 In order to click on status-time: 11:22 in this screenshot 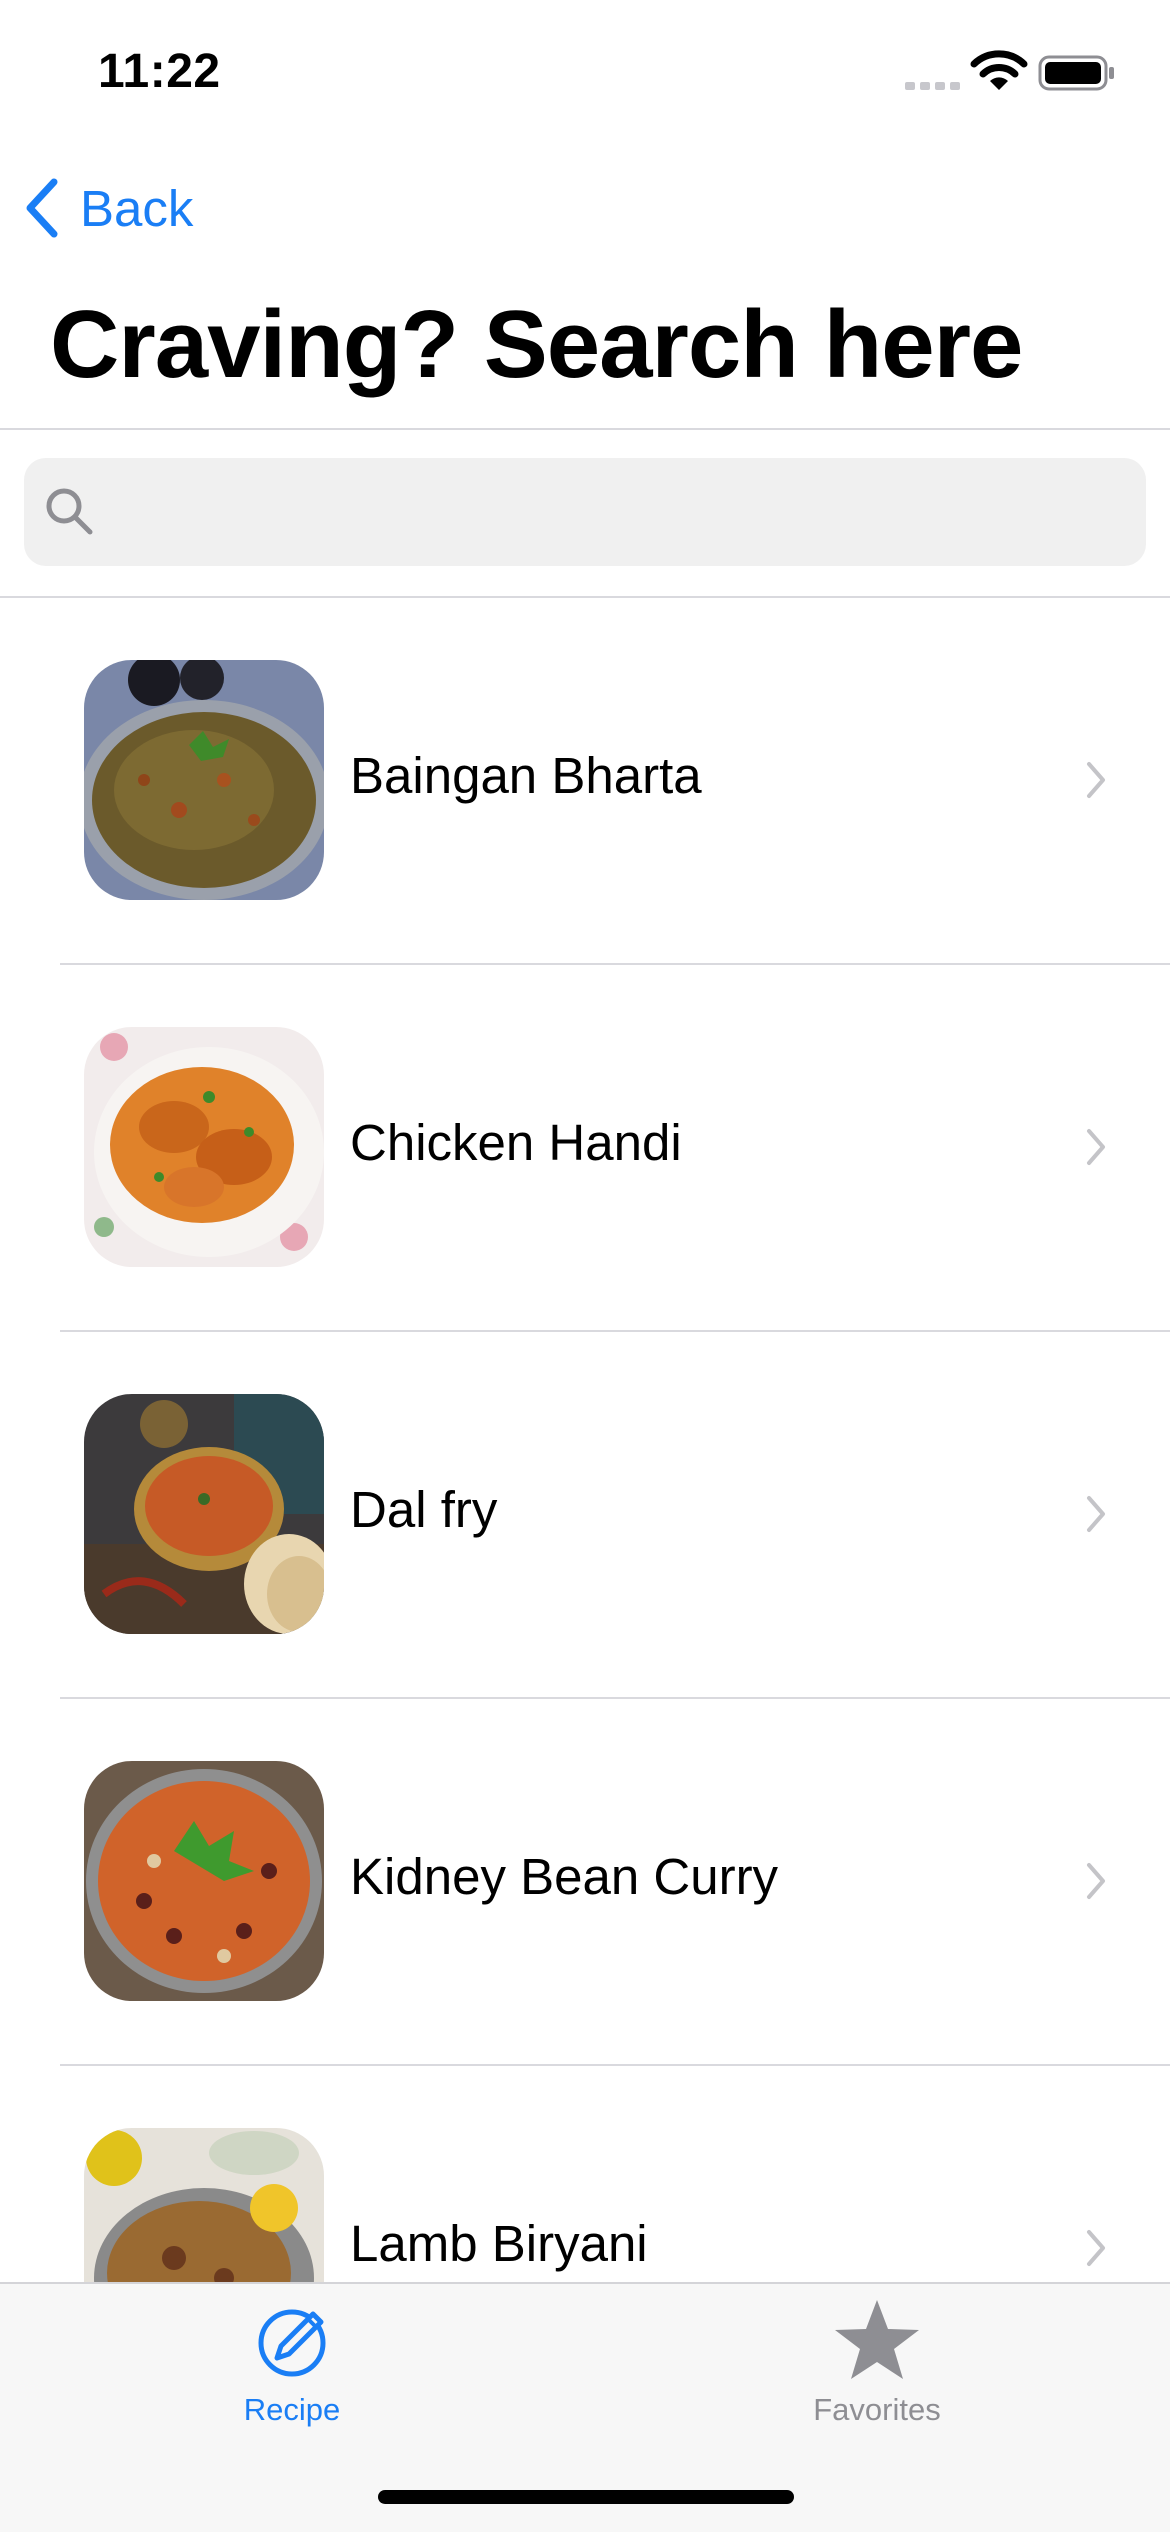, I will do `click(159, 71)`.